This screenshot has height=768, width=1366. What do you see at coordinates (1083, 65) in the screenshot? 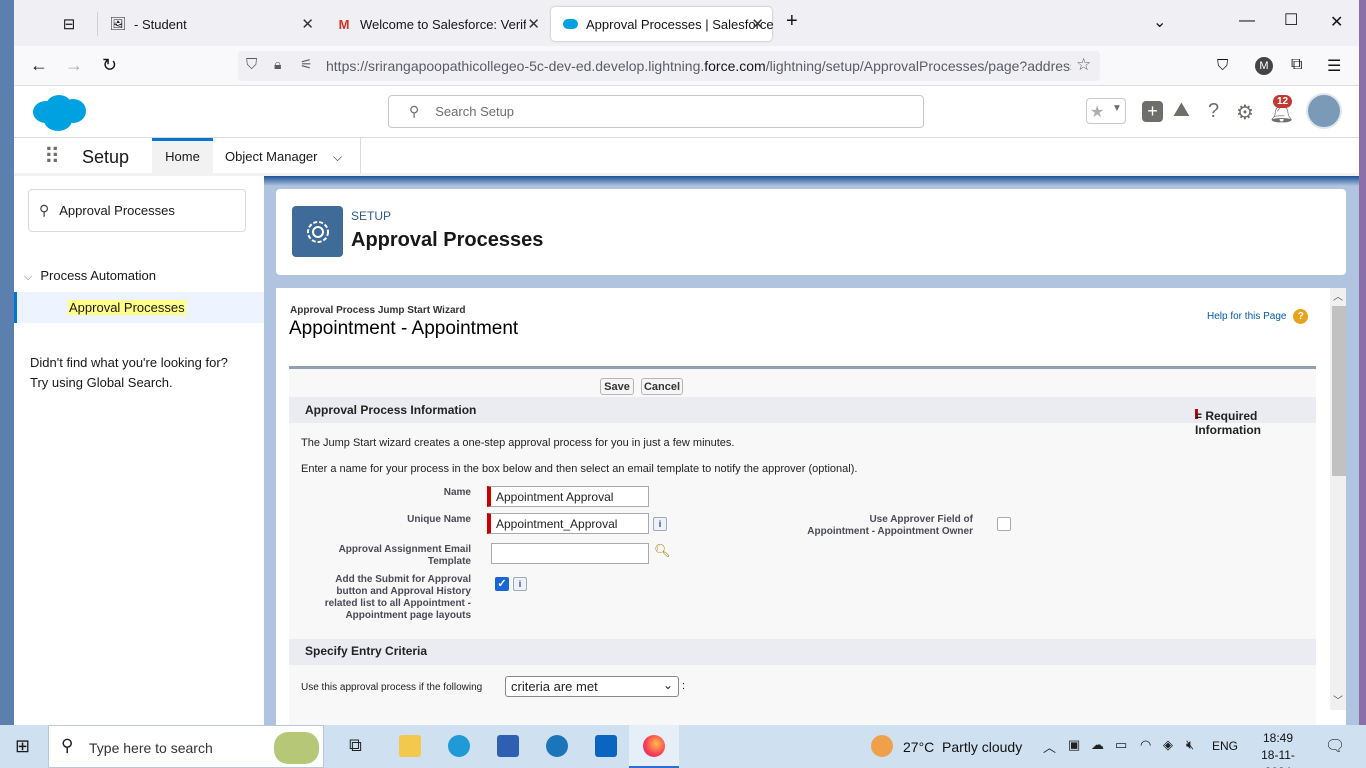
I see `bookmark-star-icon: ☆` at bounding box center [1083, 65].